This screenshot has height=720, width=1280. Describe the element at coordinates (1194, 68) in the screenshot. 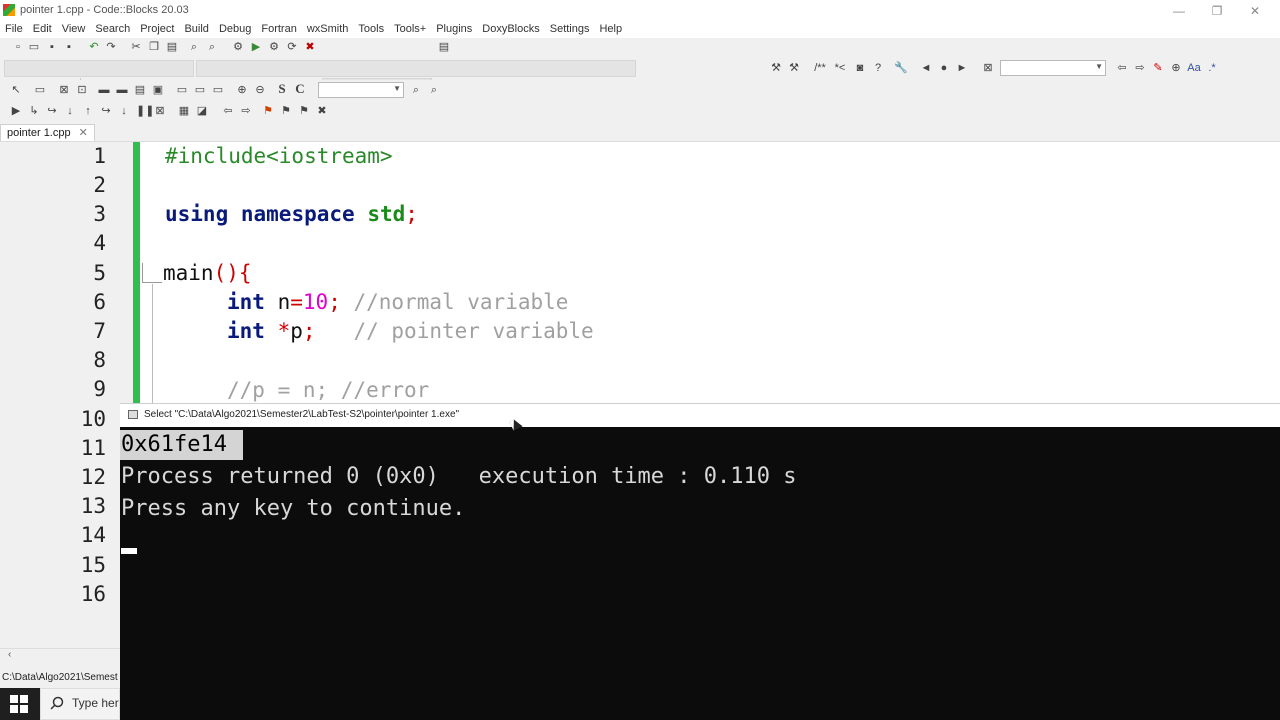

I see `match-case-button: Aa` at that location.